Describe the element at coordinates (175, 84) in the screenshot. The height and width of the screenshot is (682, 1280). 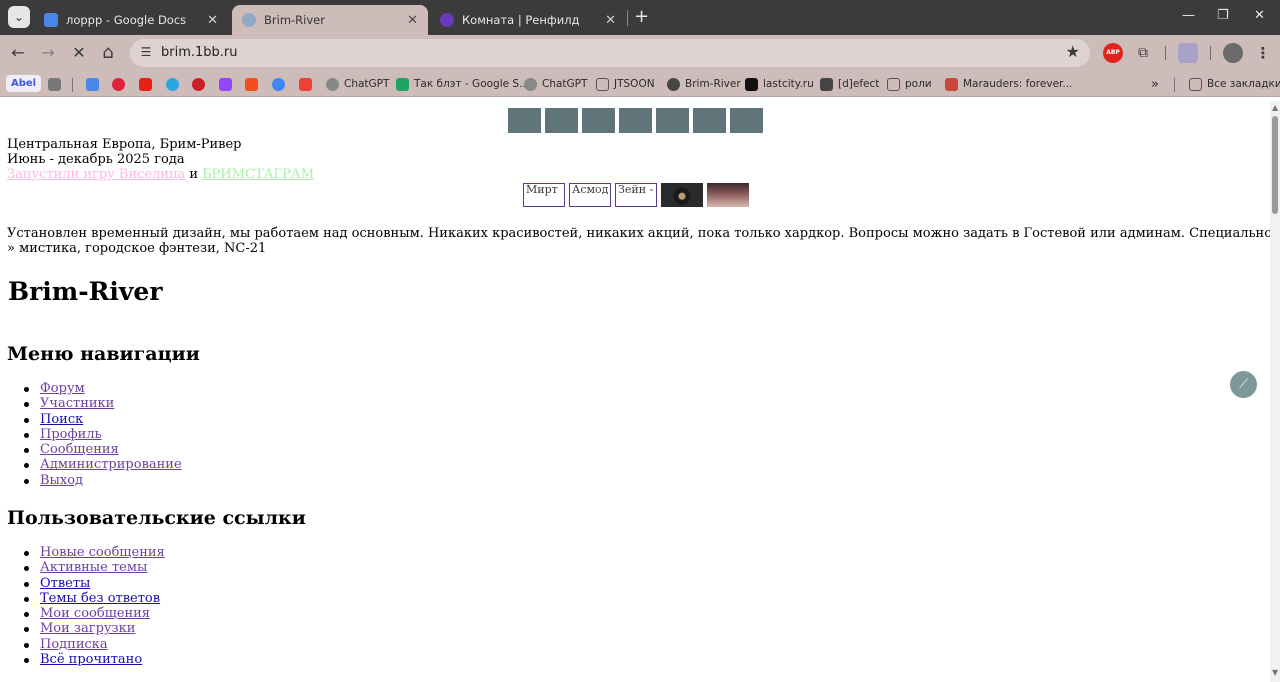
I see `telegram-icon` at that location.